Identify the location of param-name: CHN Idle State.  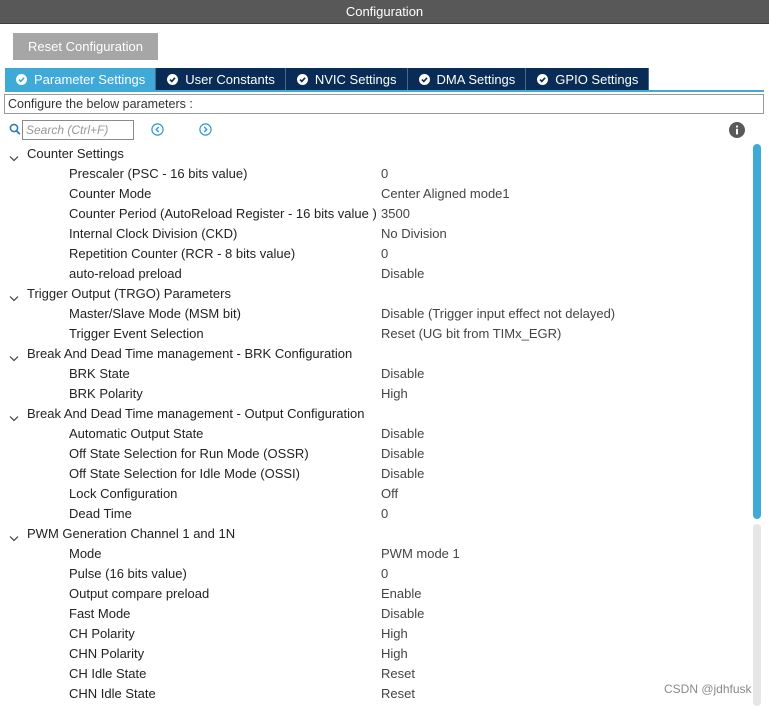
(112, 693).